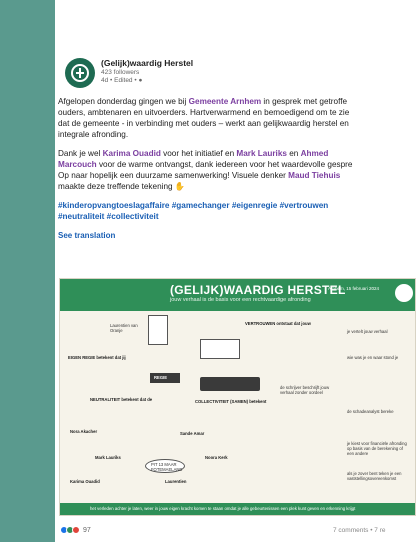 Image resolution: width=416 pixels, height=542 pixels. I want to click on sketch-note: COLLECTIVITEIT (SAMEN) betekent, so click(231, 401).